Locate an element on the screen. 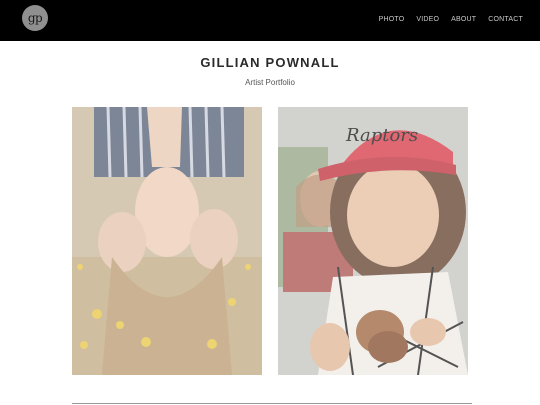  nav-about-link: ABOUT is located at coordinates (463, 19).